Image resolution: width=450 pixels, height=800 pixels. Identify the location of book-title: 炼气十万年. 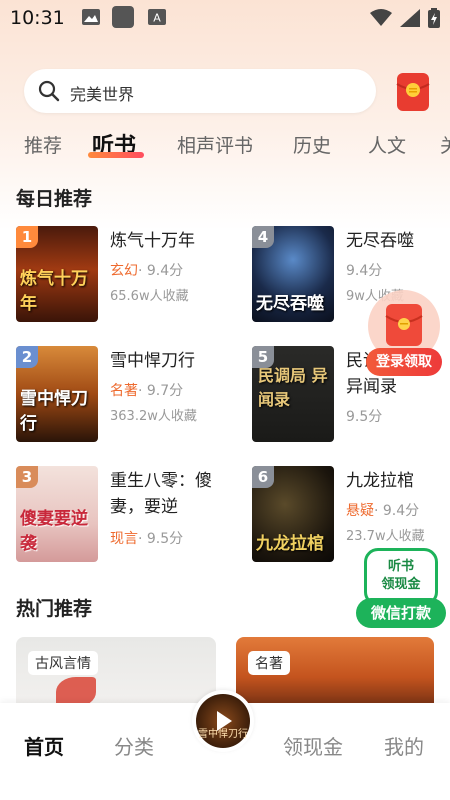
(152, 241).